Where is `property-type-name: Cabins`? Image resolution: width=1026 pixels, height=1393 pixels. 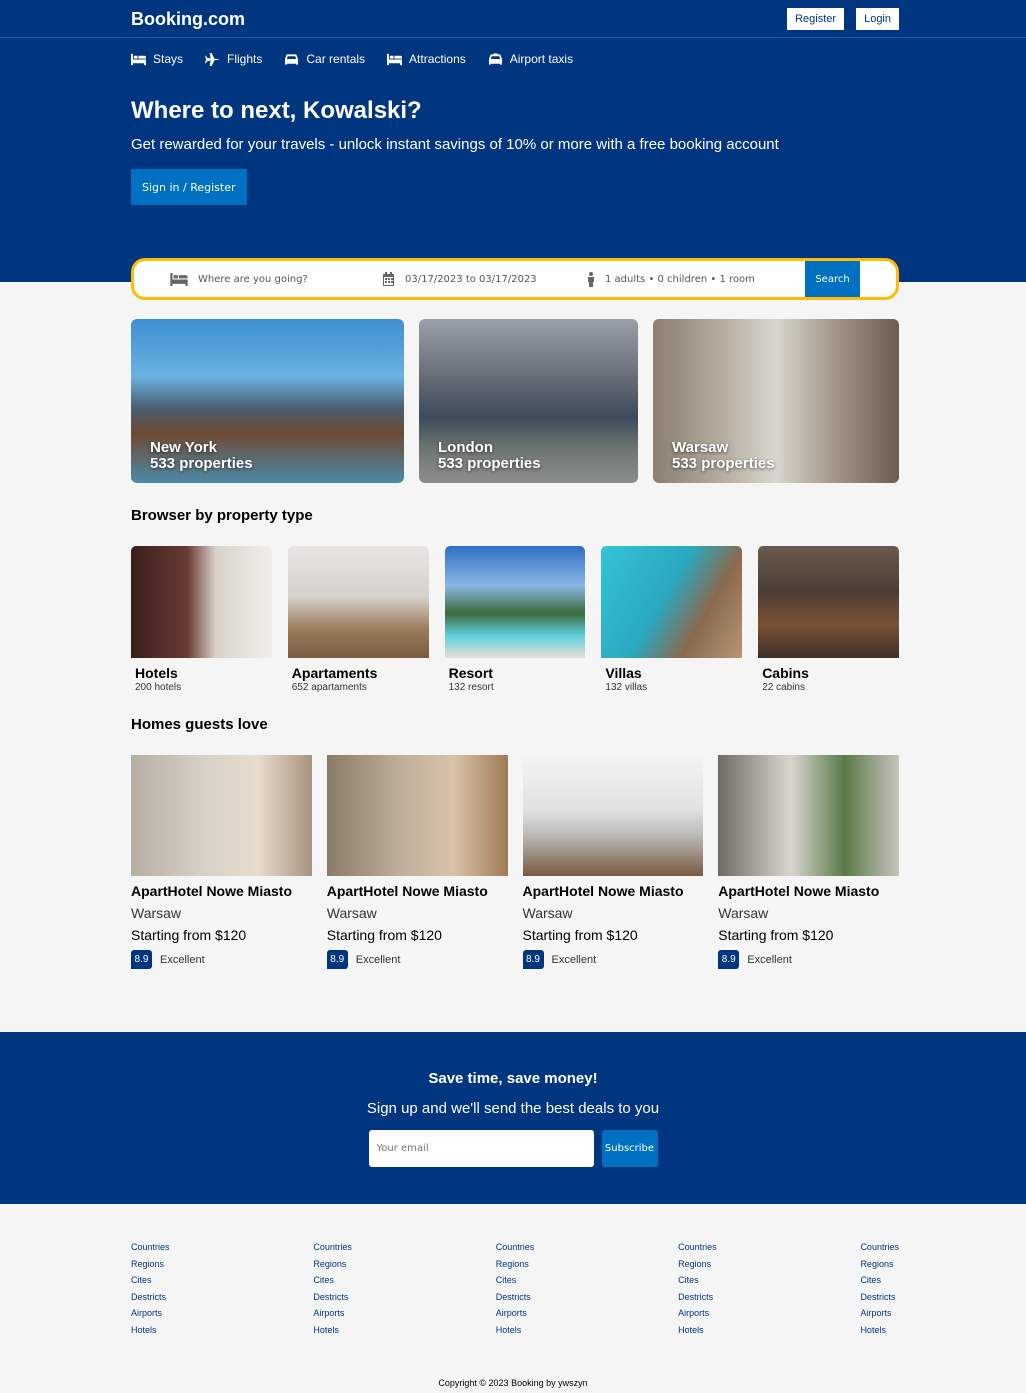
property-type-name: Cabins is located at coordinates (785, 673).